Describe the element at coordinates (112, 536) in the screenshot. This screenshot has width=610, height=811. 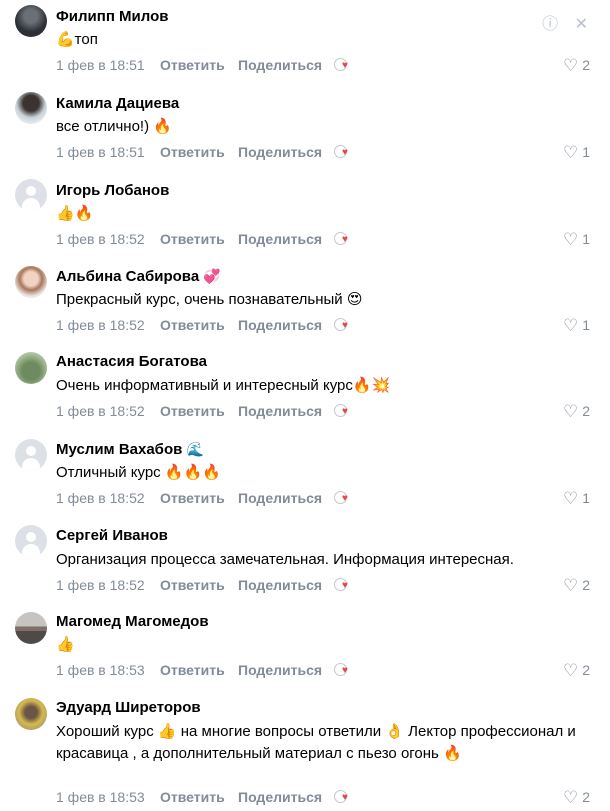
I see `author-name: Сергей Иванов` at that location.